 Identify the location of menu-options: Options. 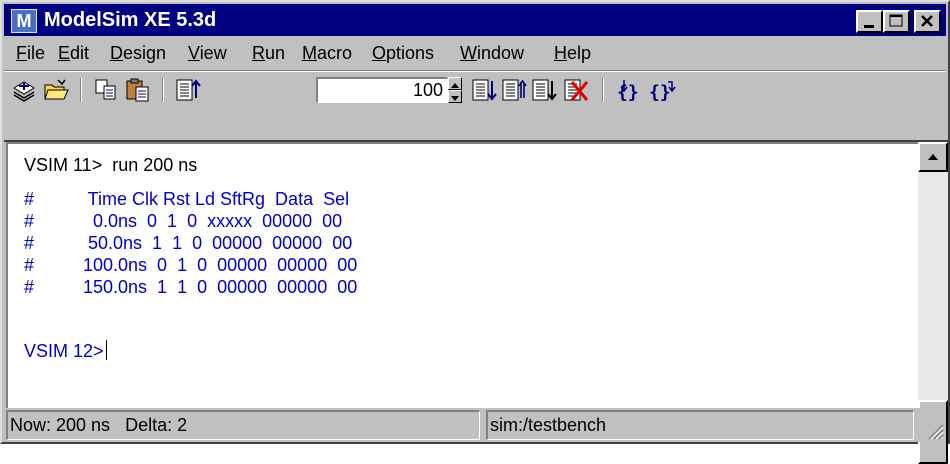
(403, 53).